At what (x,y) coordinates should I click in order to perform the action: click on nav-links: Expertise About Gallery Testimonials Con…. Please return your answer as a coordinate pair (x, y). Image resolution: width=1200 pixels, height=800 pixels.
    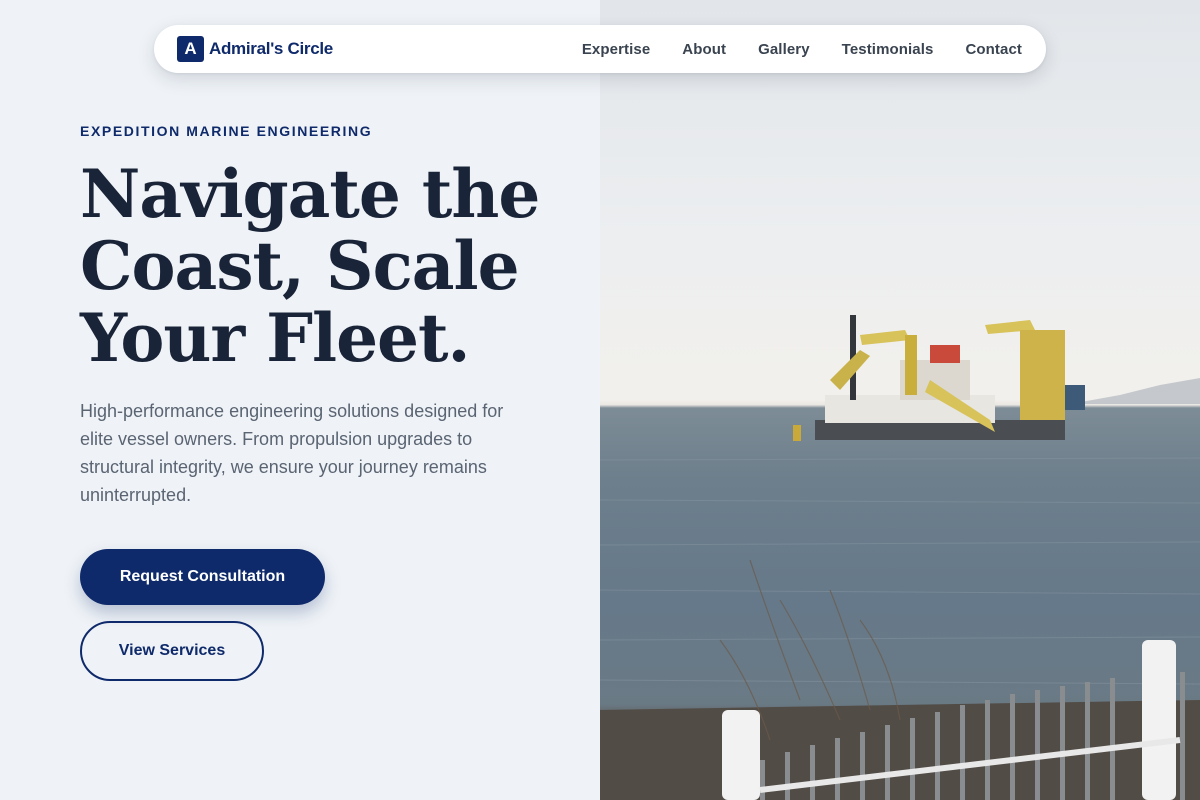
    Looking at the image, I should click on (802, 49).